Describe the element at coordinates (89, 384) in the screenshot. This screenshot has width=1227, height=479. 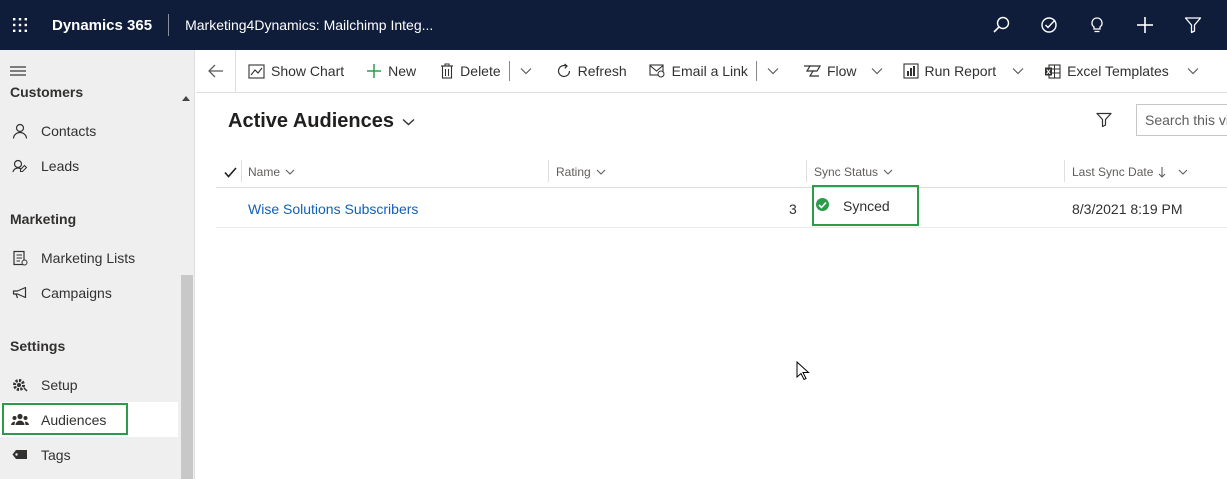
I see `sidebar-item-setup: Setup` at that location.